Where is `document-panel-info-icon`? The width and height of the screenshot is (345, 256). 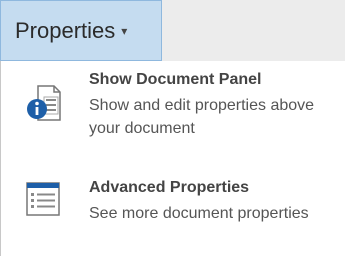 document-panel-info-icon is located at coordinates (46, 105).